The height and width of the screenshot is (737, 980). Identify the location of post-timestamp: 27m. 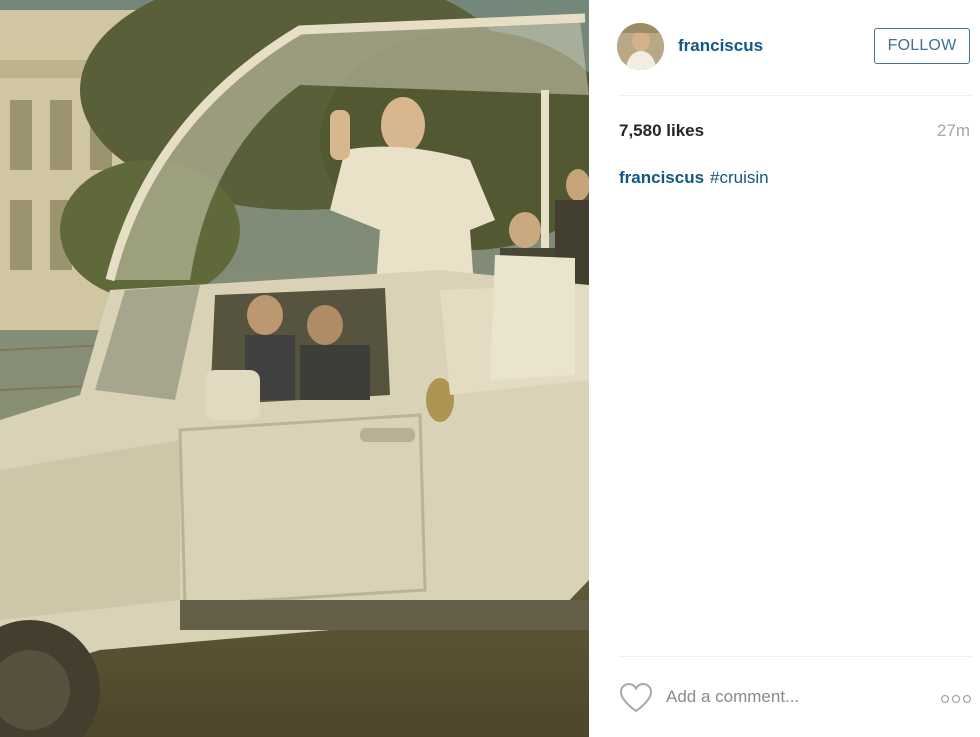
(953, 131).